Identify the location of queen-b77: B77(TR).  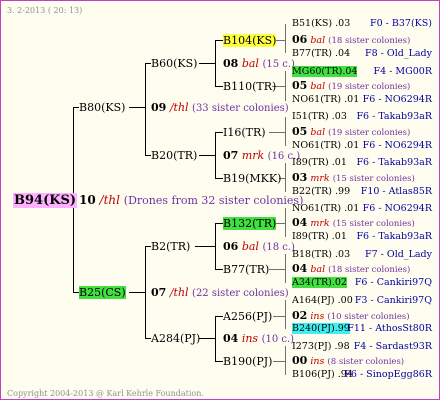
(246, 269).